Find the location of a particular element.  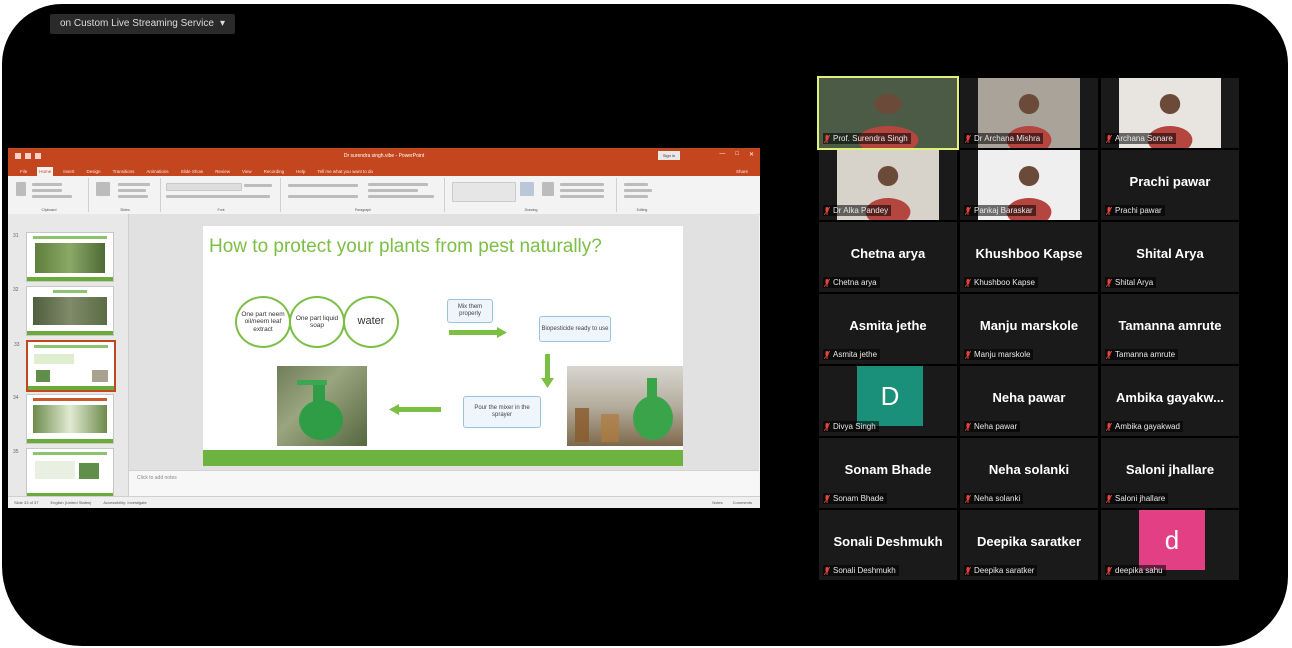

participant-name: Manju marskole is located at coordinates (1029, 325).